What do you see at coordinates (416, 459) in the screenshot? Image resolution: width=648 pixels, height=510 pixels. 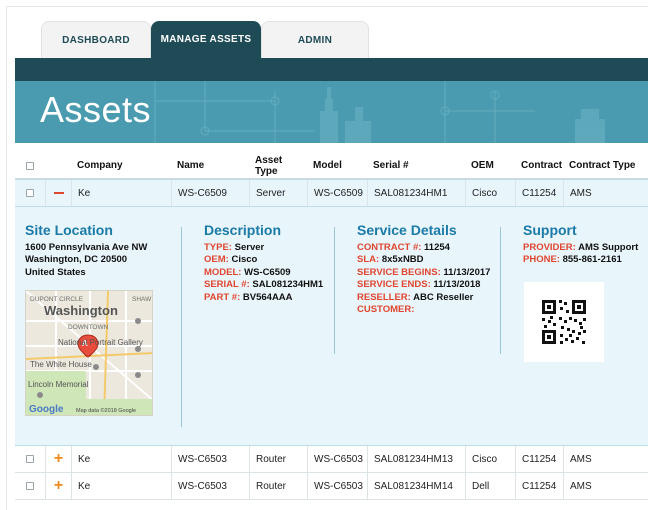 I see `cell-serial: SAL081234HM13` at bounding box center [416, 459].